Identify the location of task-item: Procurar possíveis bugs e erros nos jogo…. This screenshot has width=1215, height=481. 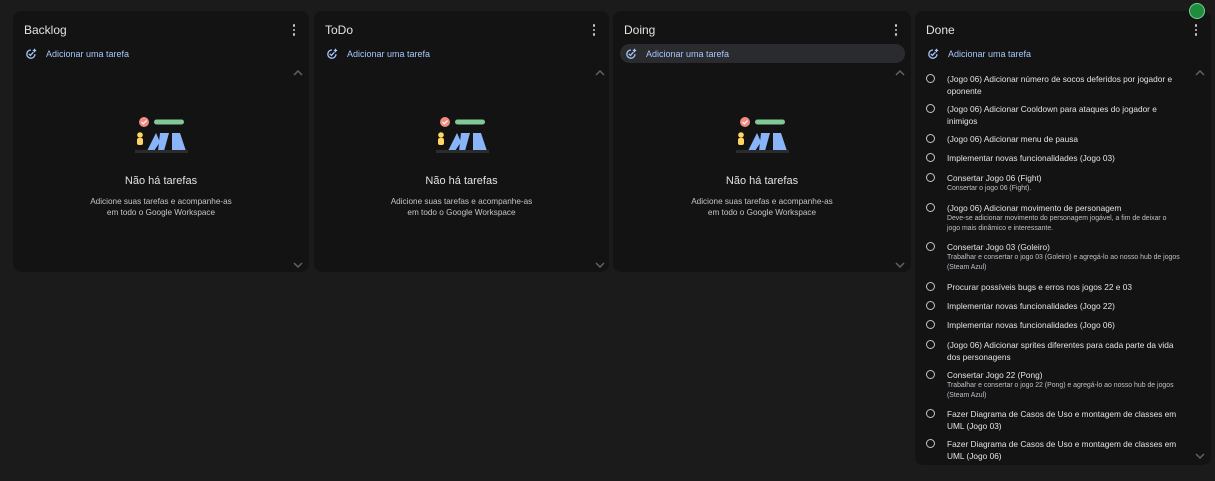
(1053, 287).